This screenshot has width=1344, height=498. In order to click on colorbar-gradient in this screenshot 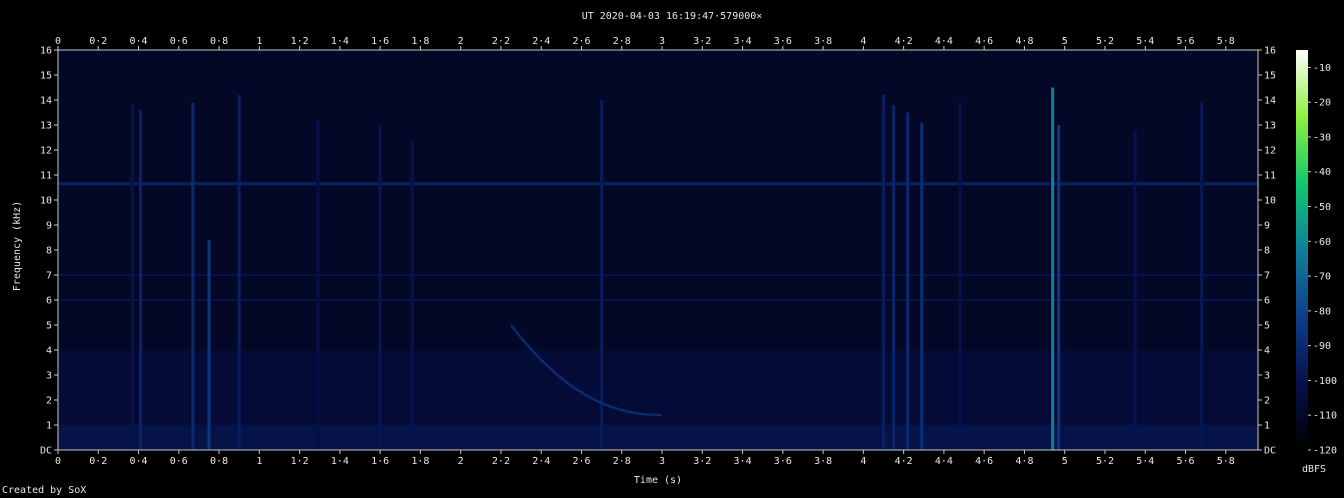, I will do `click(1302, 250)`.